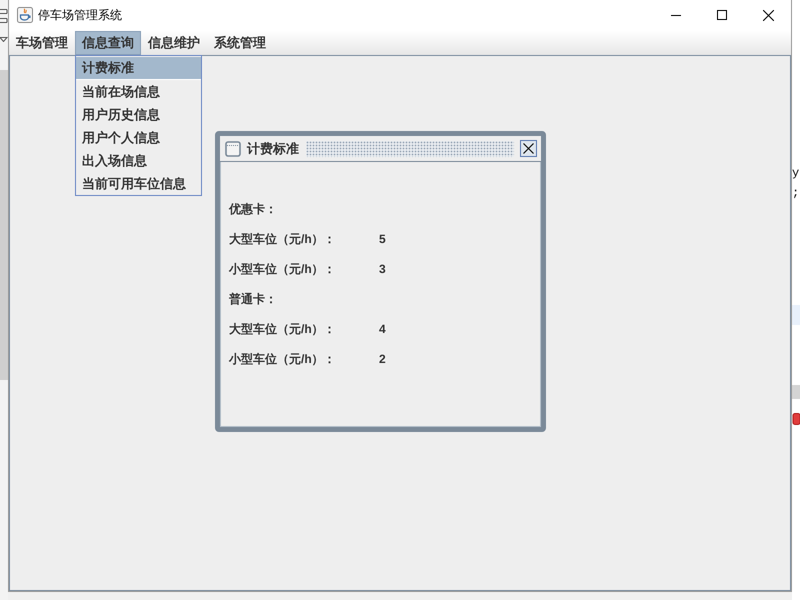 The width and height of the screenshot is (800, 600). I want to click on maximize-icon, so click(722, 15).